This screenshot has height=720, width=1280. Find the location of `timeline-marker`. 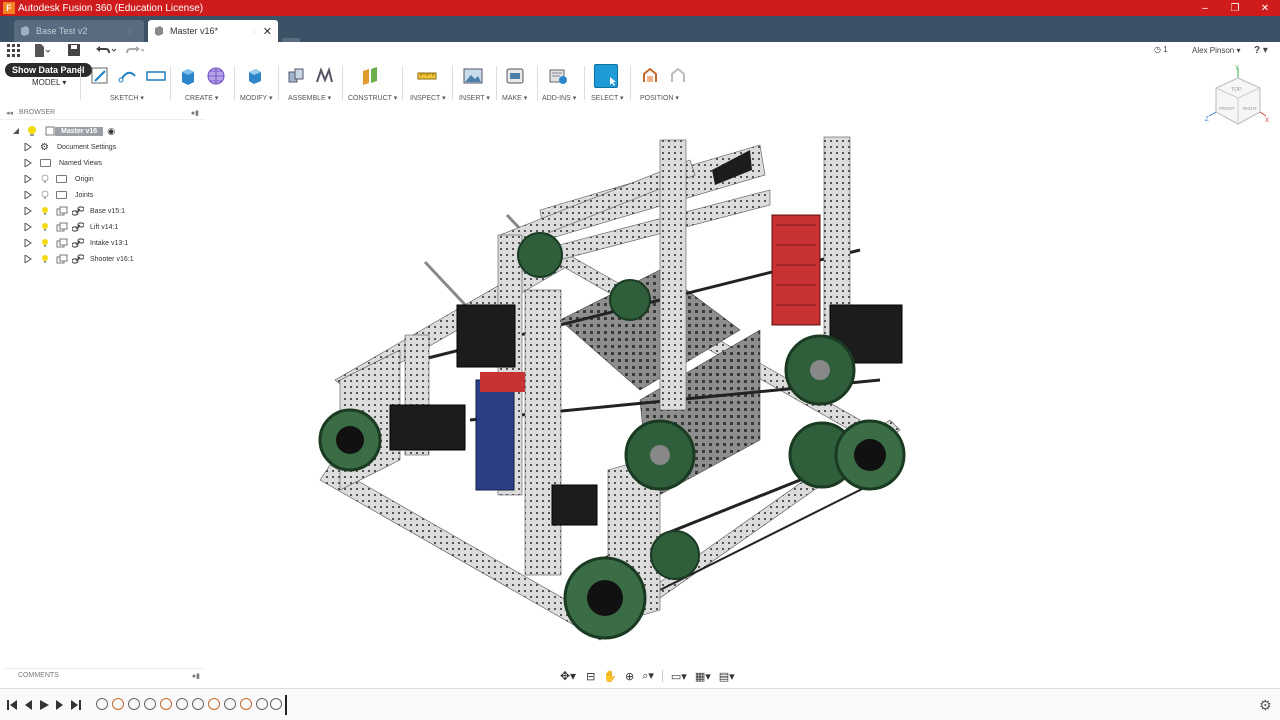

timeline-marker is located at coordinates (286, 705).